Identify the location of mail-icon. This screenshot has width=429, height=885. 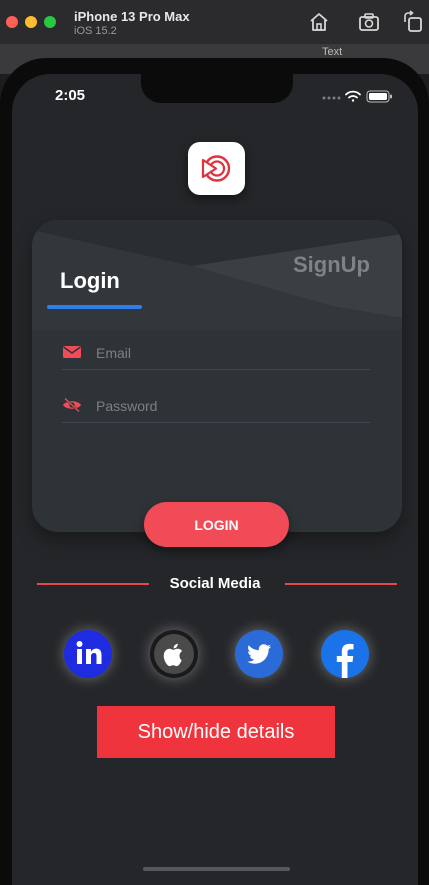
(72, 352).